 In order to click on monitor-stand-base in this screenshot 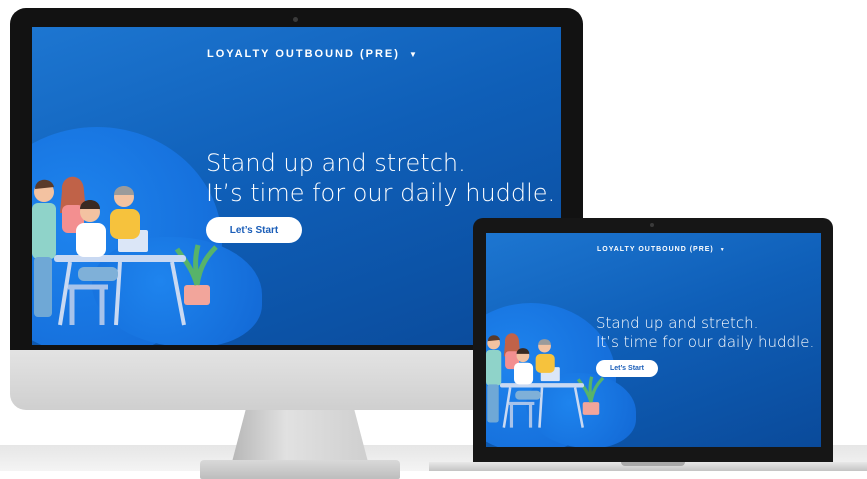, I will do `click(300, 469)`.